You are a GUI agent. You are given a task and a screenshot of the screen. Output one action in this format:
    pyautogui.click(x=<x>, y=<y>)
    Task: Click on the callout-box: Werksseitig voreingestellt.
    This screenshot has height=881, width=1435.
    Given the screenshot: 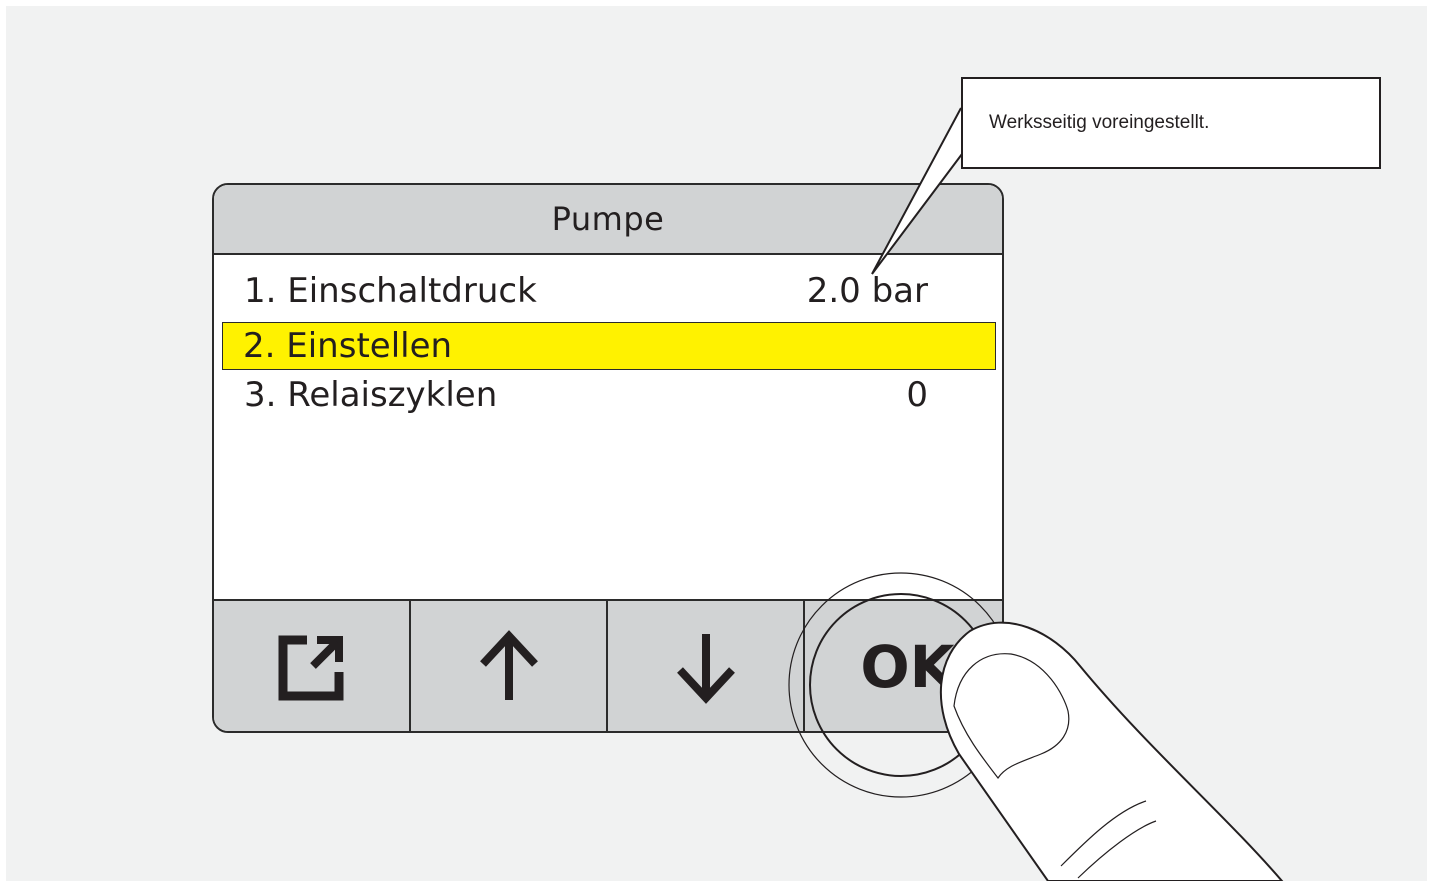 What is the action you would take?
    pyautogui.click(x=1171, y=123)
    